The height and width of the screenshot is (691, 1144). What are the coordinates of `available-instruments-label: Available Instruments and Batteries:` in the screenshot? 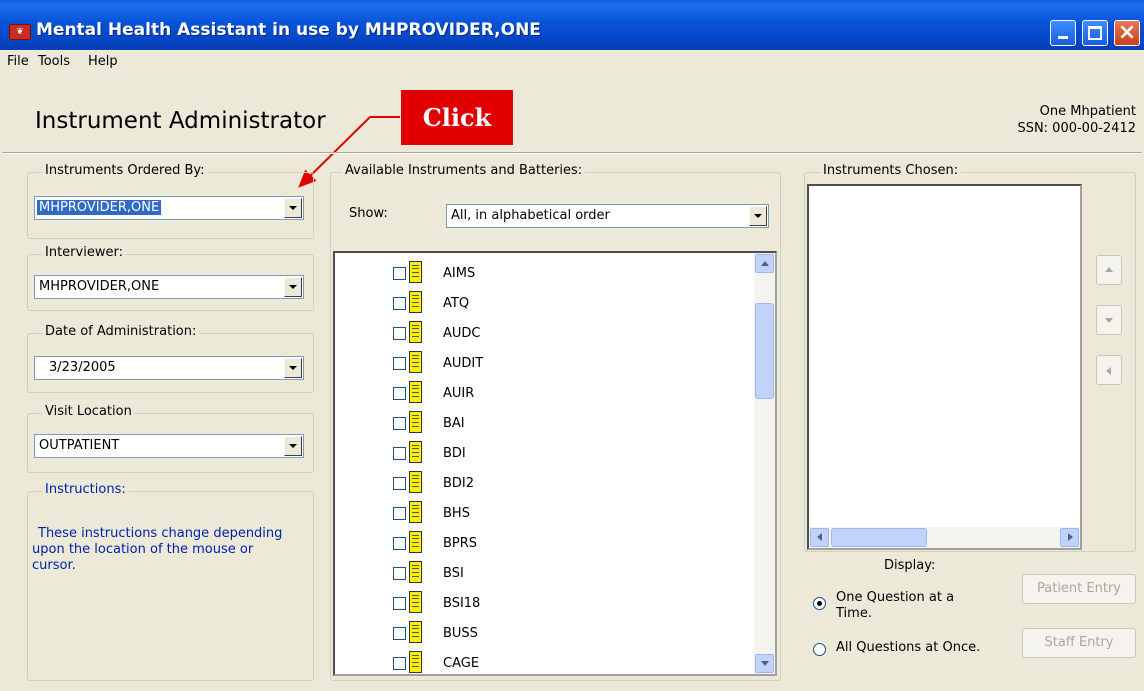 It's located at (464, 170).